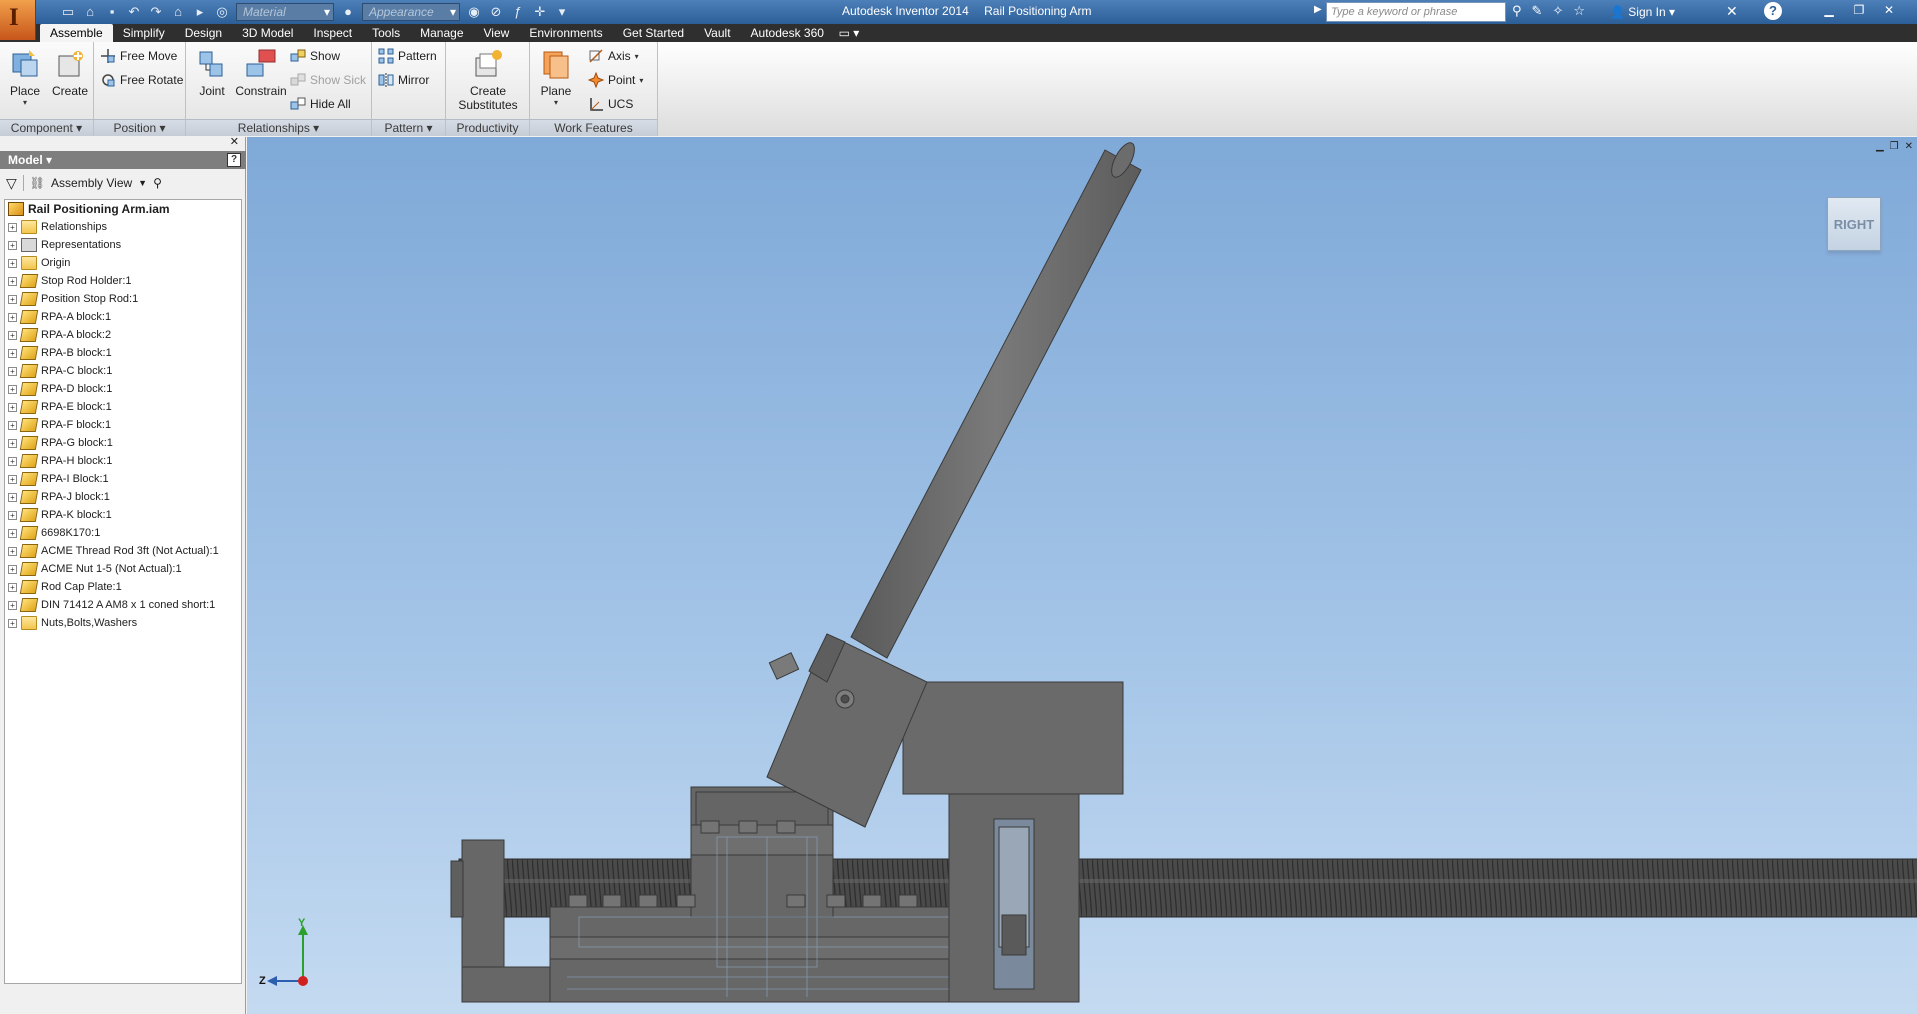 This screenshot has width=1917, height=1014. Describe the element at coordinates (18, 20) in the screenshot. I see `application-menu-button: I` at that location.